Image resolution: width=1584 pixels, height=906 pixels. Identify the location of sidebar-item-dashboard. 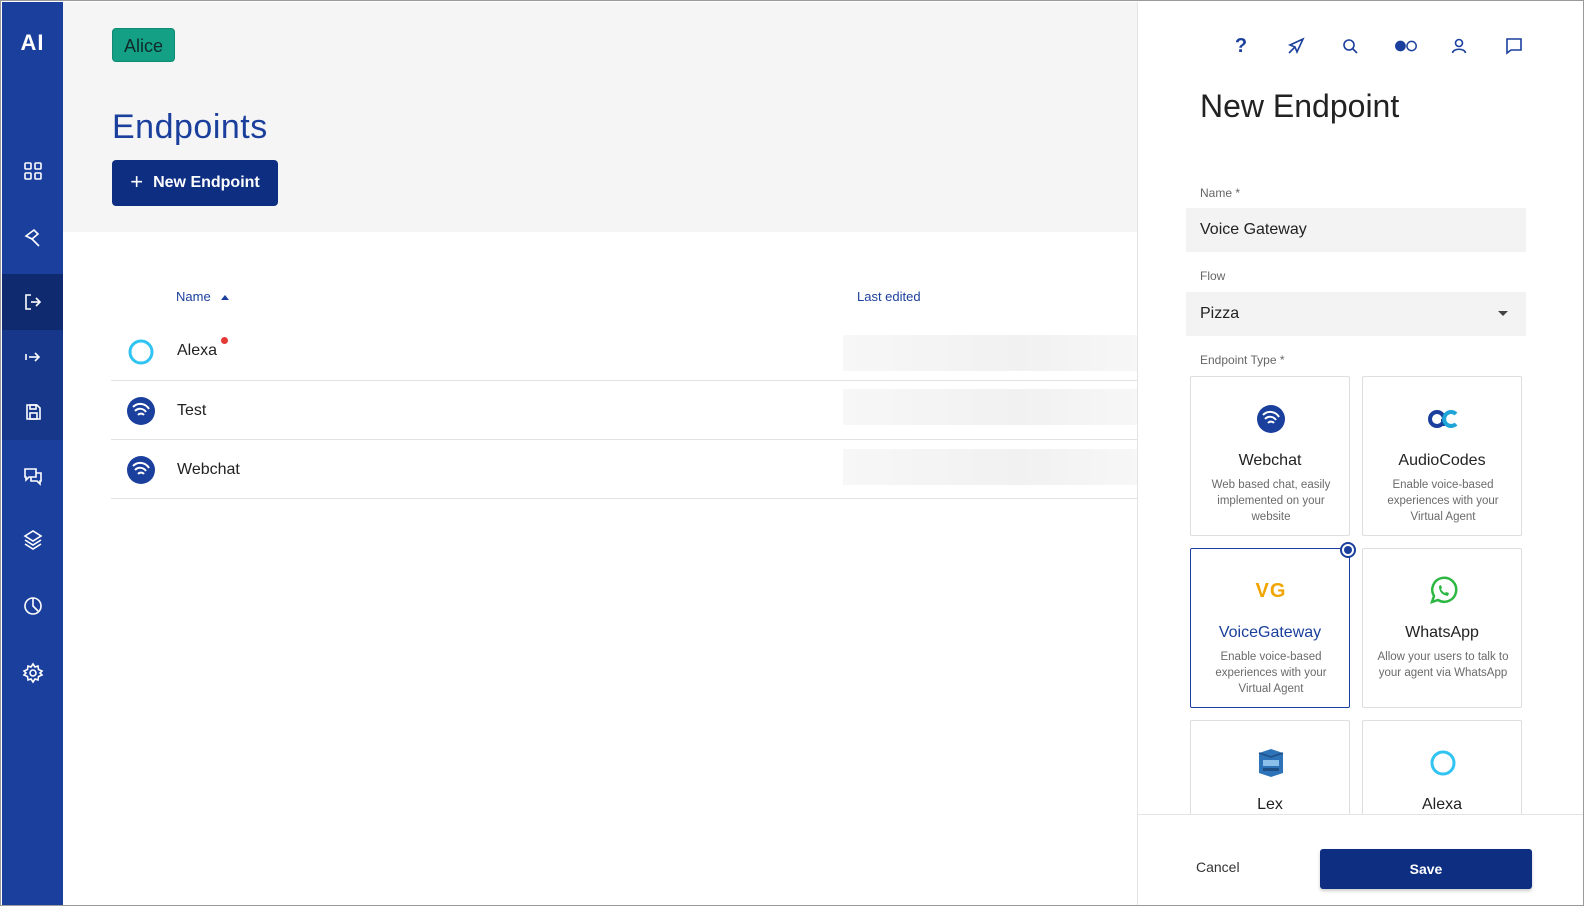
(32, 171).